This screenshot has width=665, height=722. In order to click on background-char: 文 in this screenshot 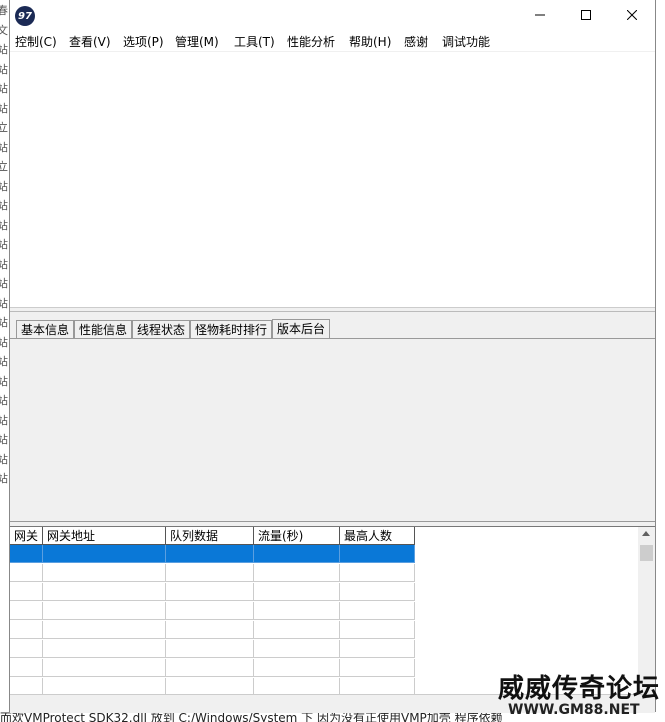, I will do `click(4, 30)`.